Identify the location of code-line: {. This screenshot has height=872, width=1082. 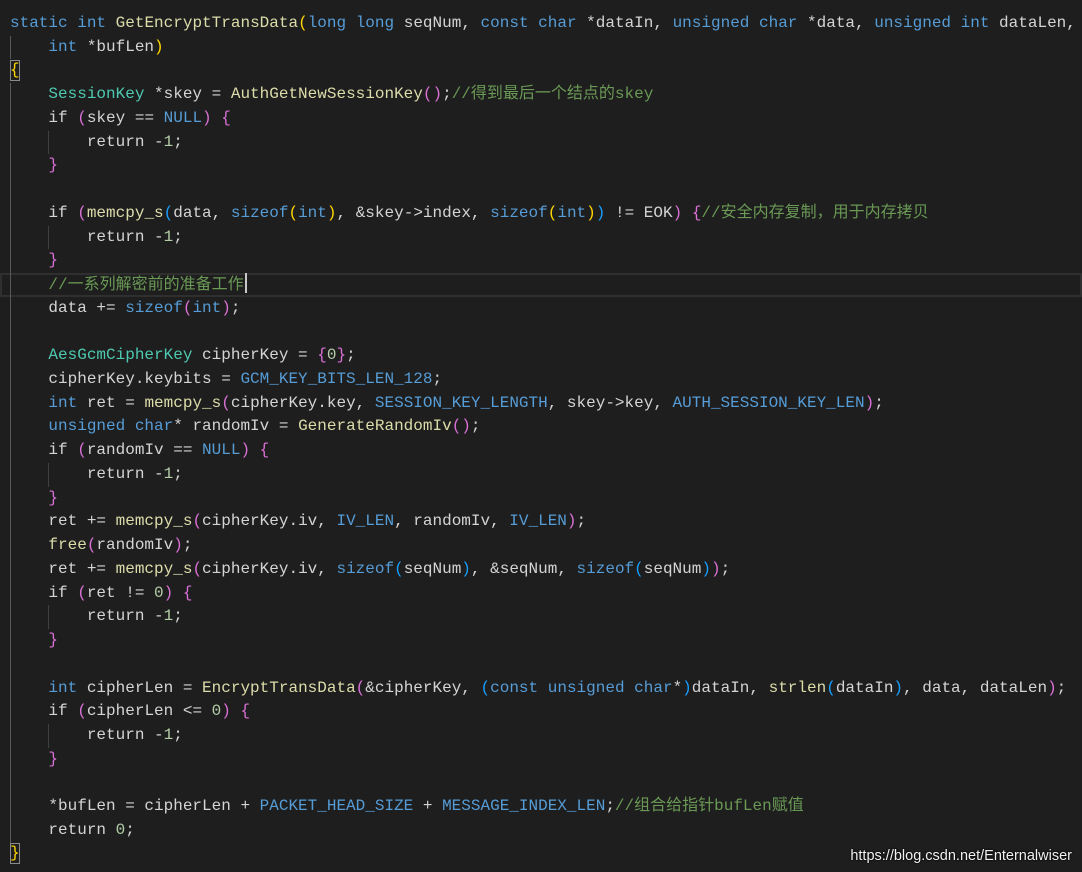
(541, 71).